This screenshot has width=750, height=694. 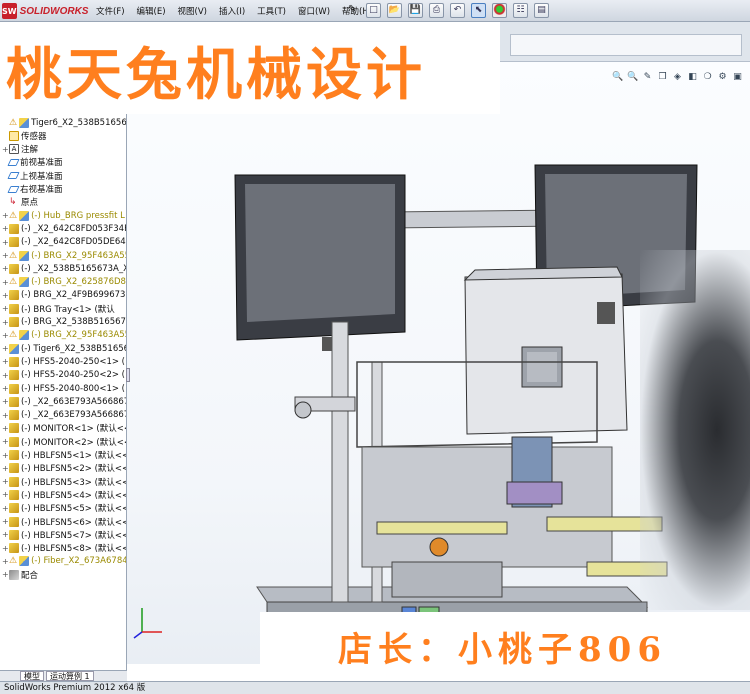 What do you see at coordinates (64, 561) in the screenshot?
I see `tree-item: + ⚠ (-) Fiber_X2_673A6784` at bounding box center [64, 561].